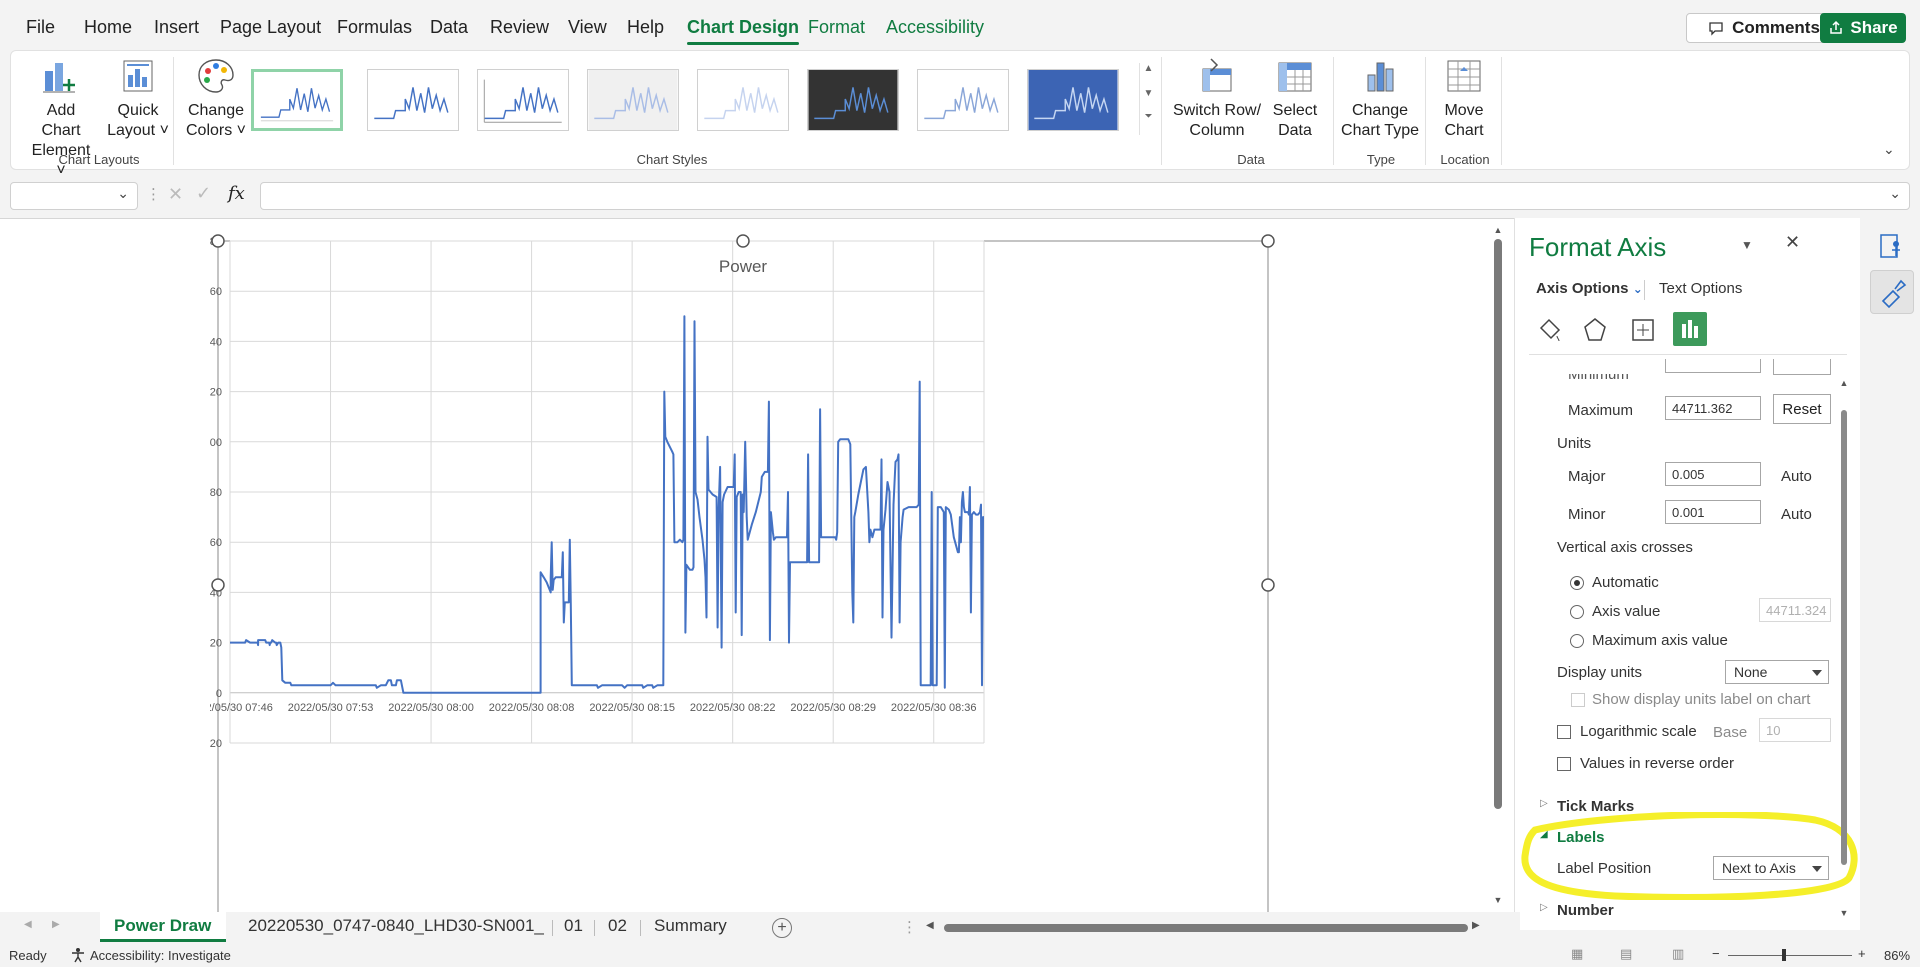  Describe the element at coordinates (1747, 245) in the screenshot. I see `pane-options-dropdown-icon: ▼` at that location.